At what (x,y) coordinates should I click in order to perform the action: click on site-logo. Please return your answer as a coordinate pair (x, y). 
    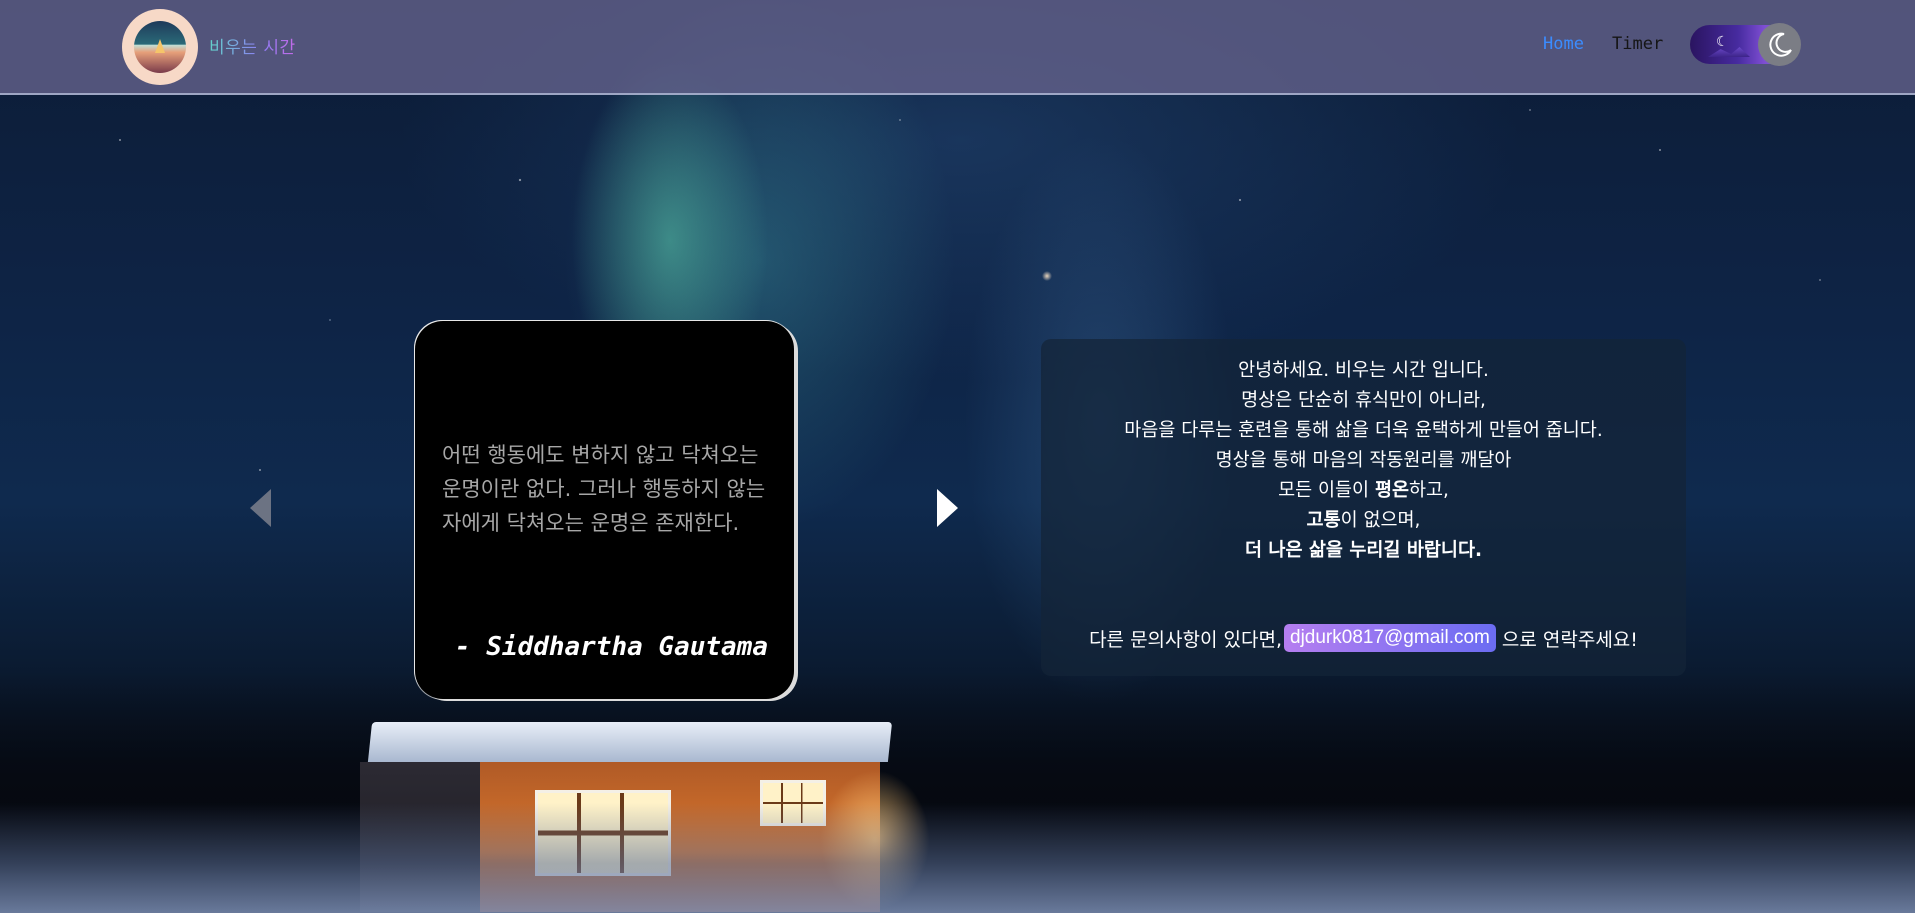
    Looking at the image, I should click on (160, 47).